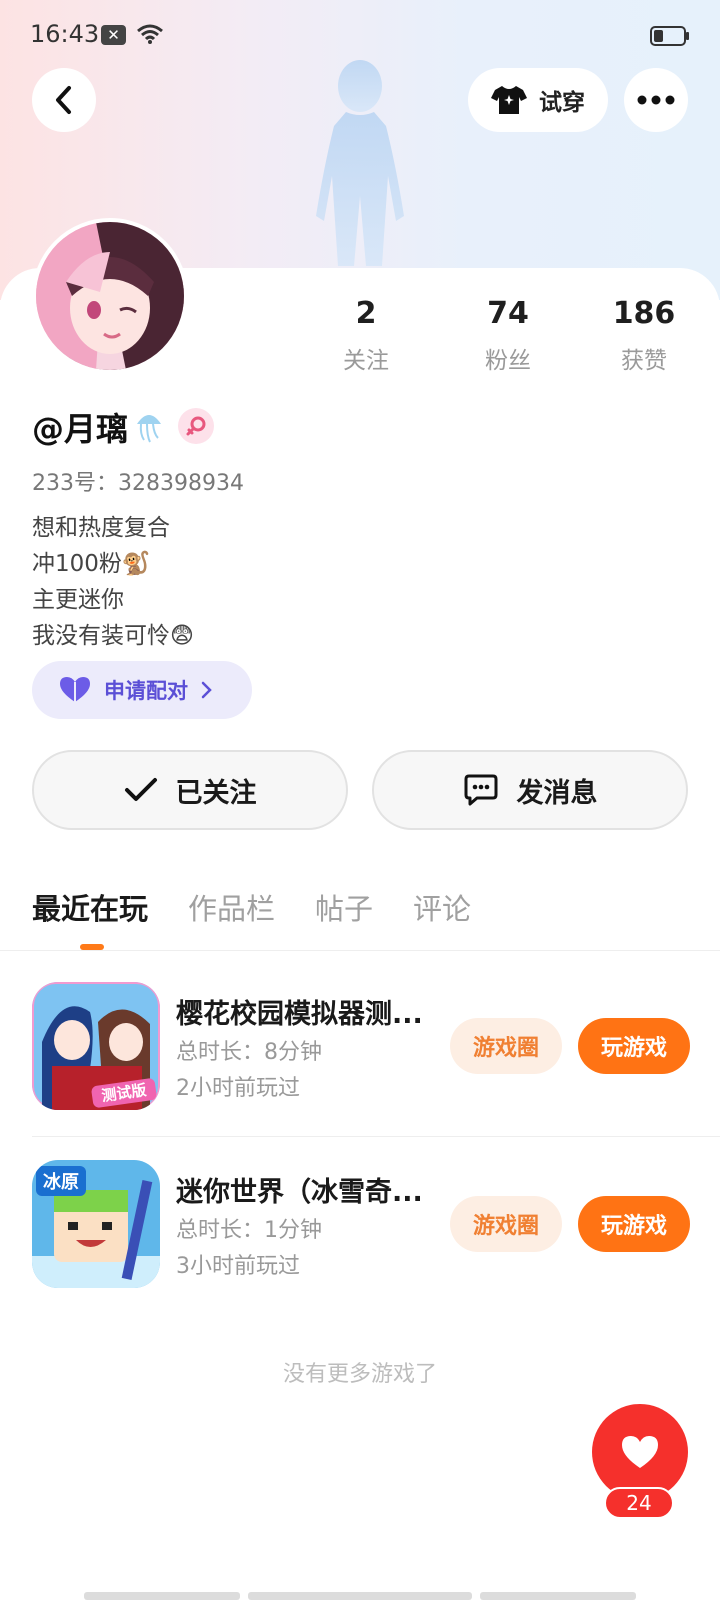 Image resolution: width=720 pixels, height=1600 pixels. I want to click on username-row: @月璃, so click(98, 427).